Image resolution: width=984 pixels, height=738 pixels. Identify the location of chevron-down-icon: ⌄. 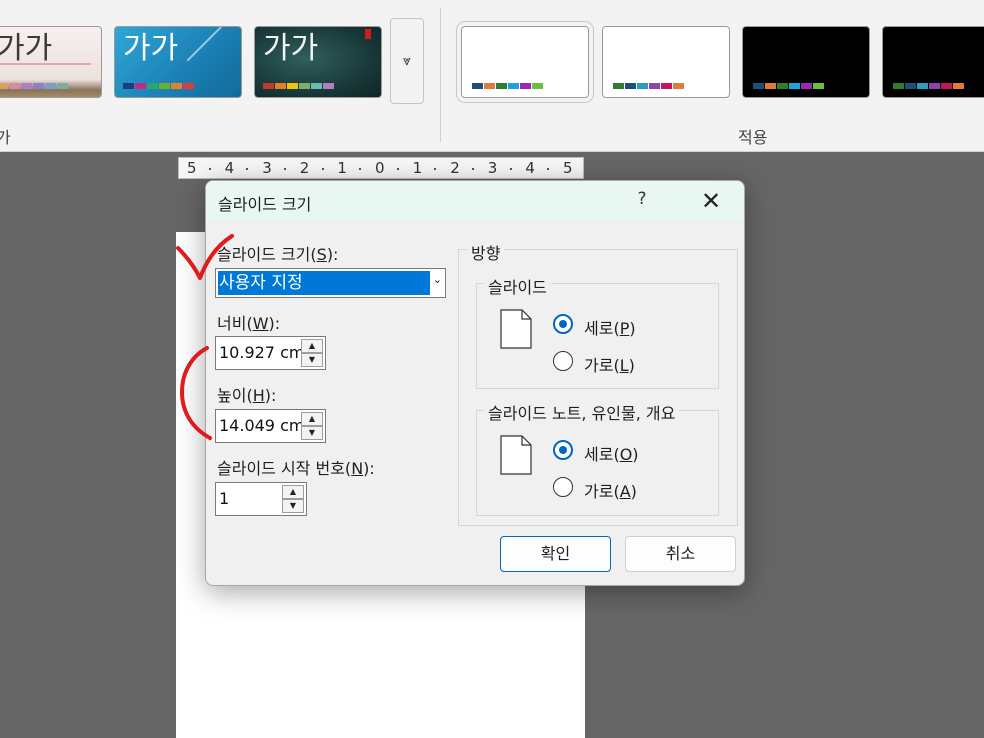
(437, 279).